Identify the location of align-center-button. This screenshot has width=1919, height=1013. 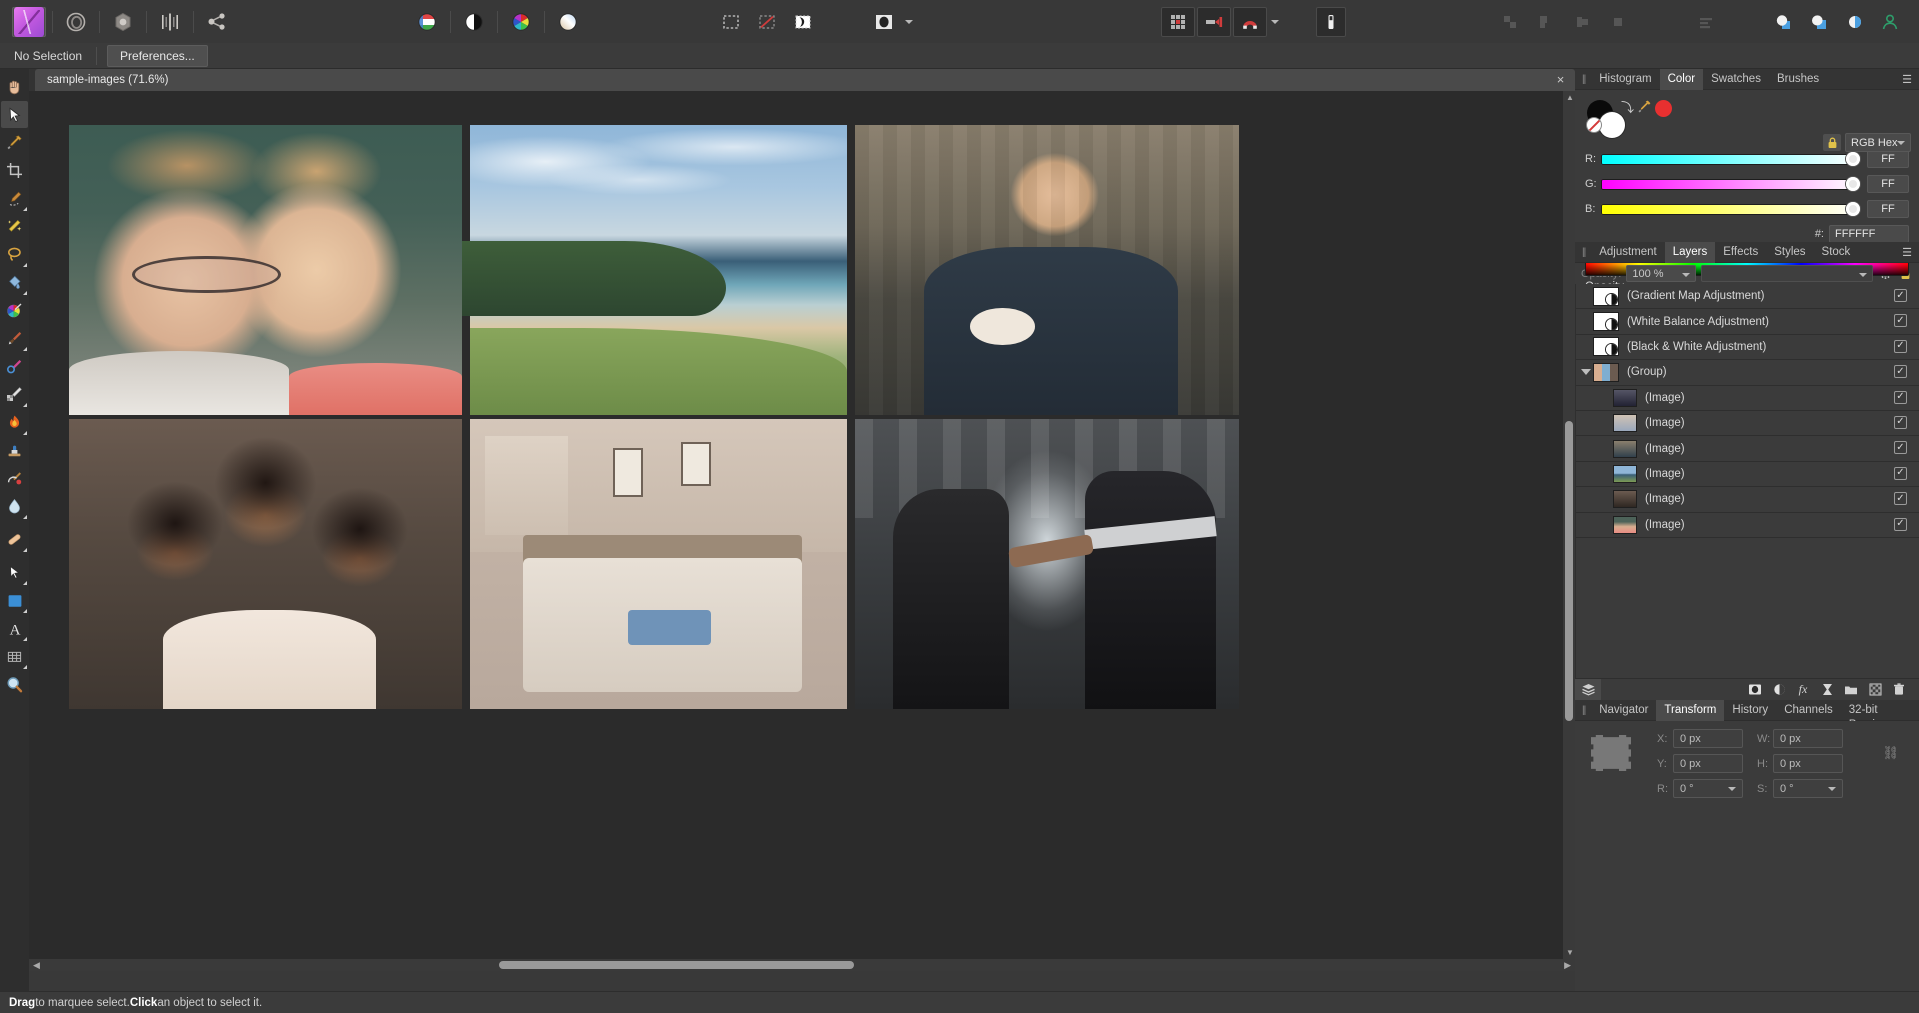
(1546, 22).